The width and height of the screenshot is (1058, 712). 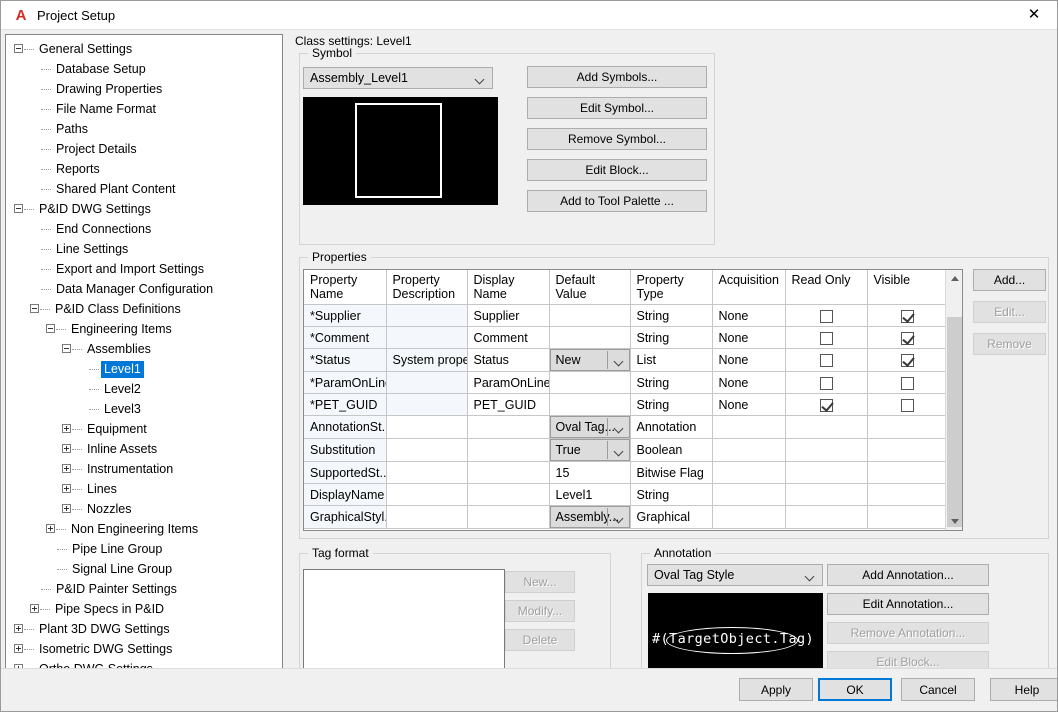 What do you see at coordinates (427, 287) in the screenshot?
I see `column-header-property-description: Property Description` at bounding box center [427, 287].